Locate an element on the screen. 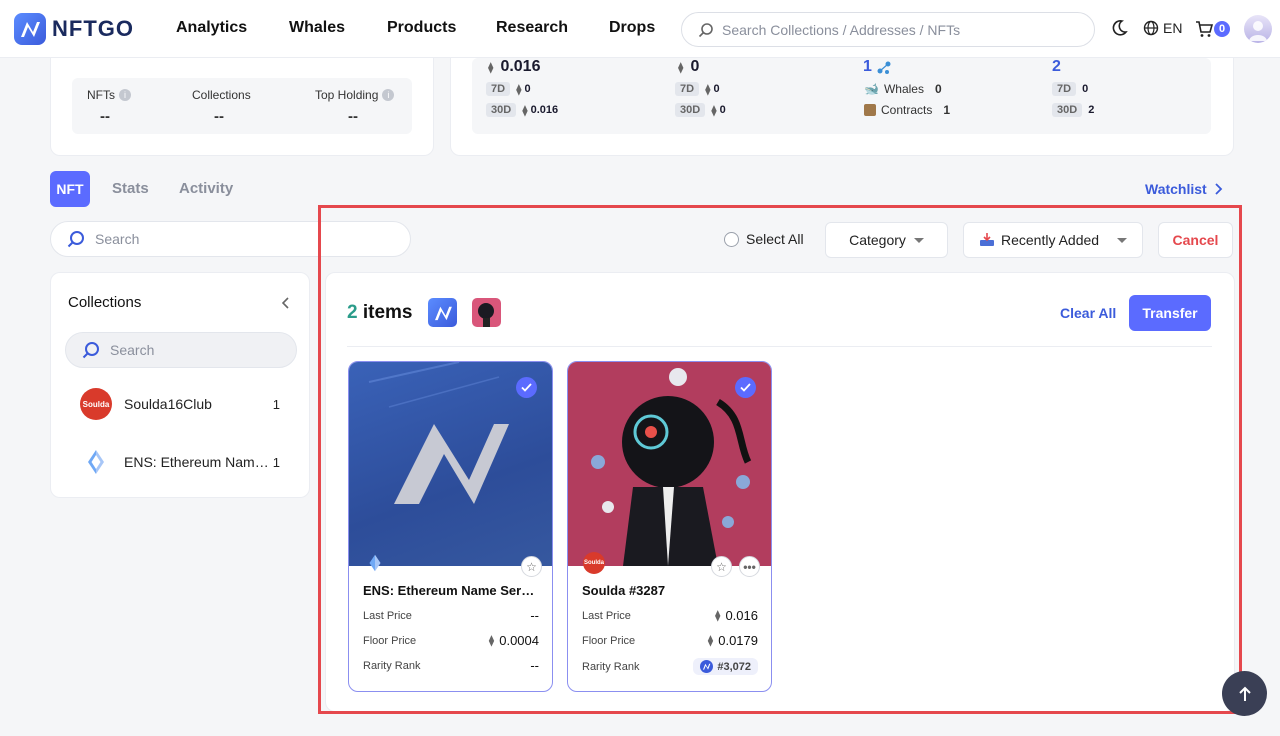 The image size is (1280, 736). selected-thumb-soulda is located at coordinates (486, 312).